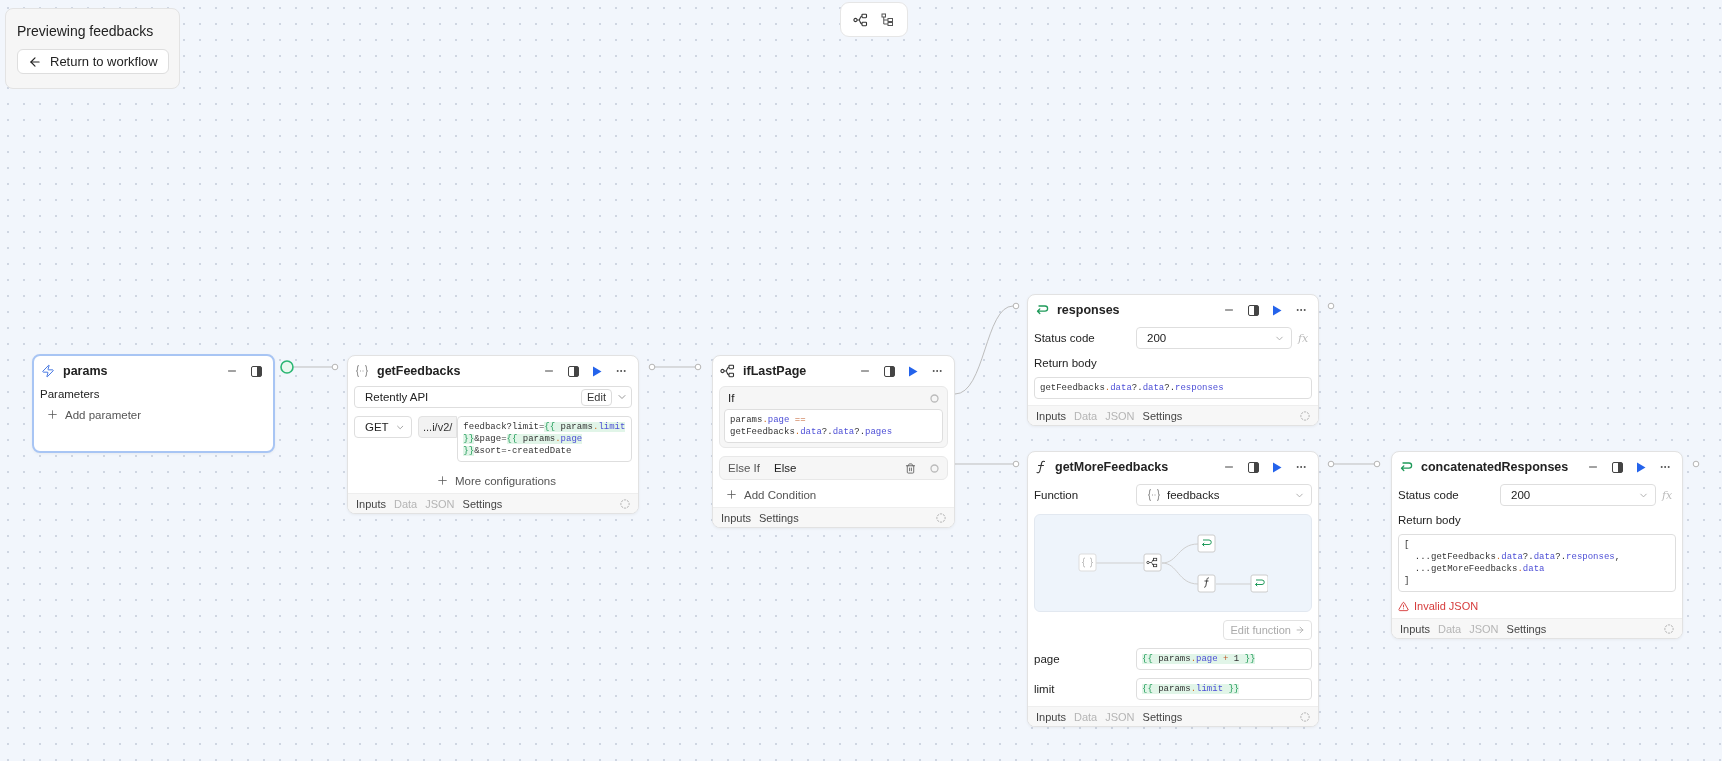 This screenshot has height=761, width=1722. Describe the element at coordinates (544, 439) in the screenshot. I see `code-field: feedback?limit={{ params.limit }}&page={{ params.page }}&sort=-createdDate` at that location.